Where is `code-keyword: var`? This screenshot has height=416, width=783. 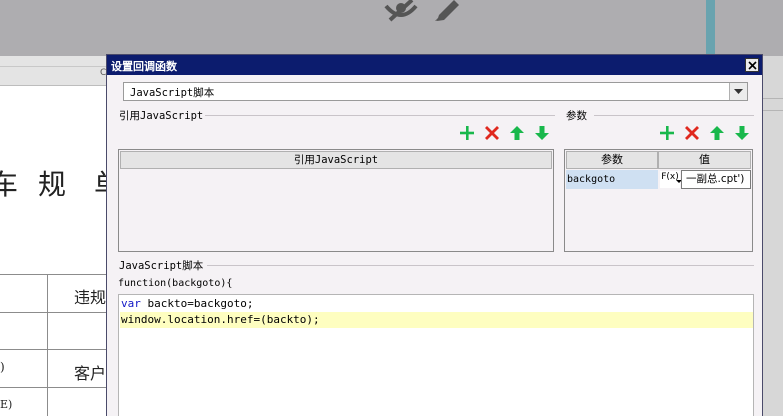 code-keyword: var is located at coordinates (131, 303).